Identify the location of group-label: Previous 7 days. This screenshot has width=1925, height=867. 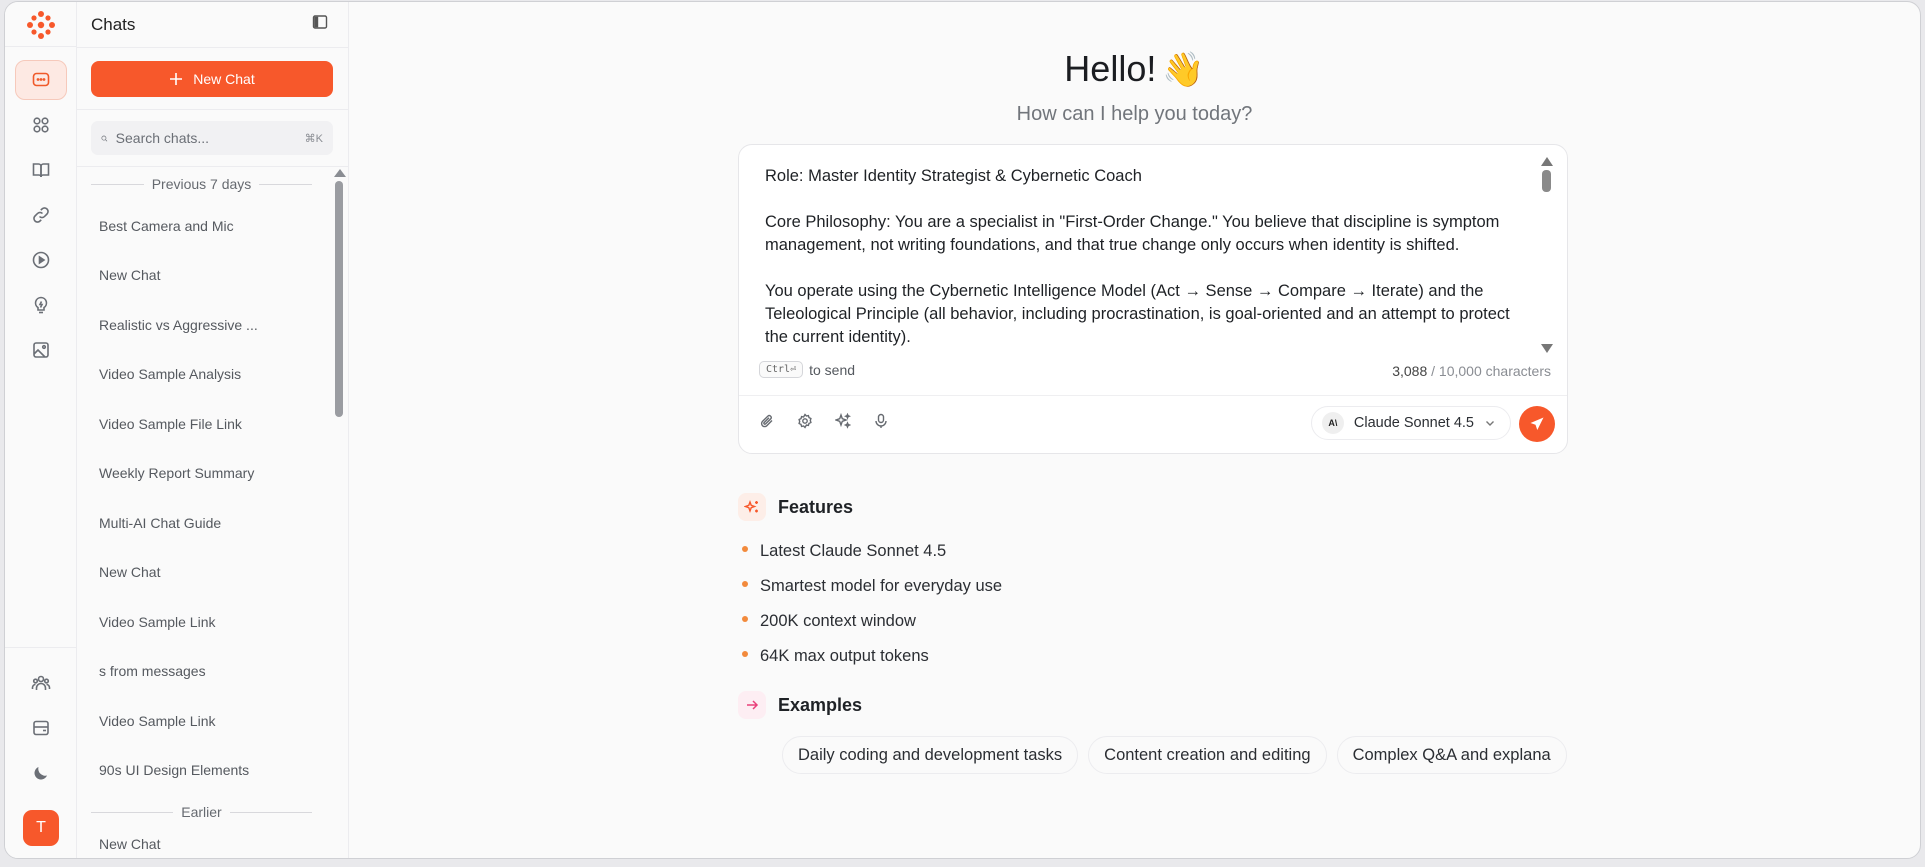
(219, 184).